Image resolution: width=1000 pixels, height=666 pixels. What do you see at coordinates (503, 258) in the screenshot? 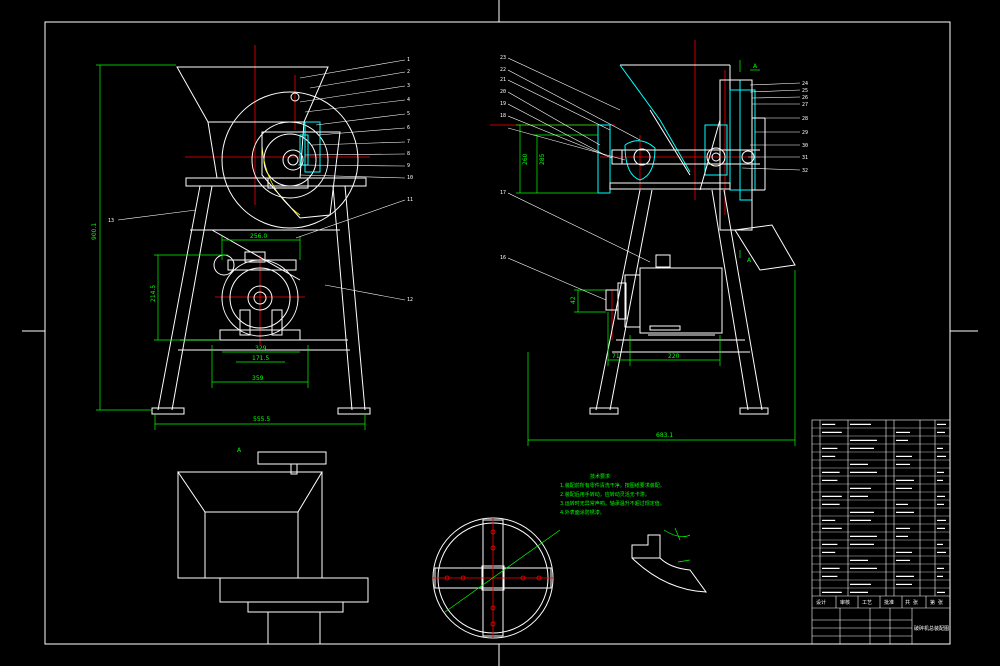
I see `side-balloon-16: 16` at bounding box center [503, 258].